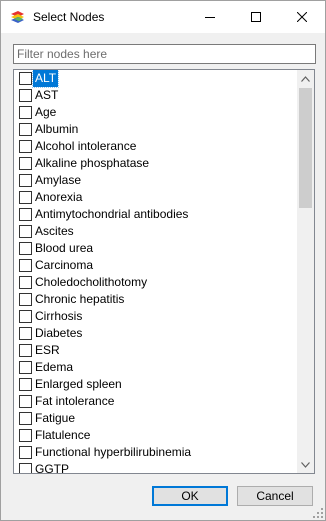  What do you see at coordinates (155, 248) in the screenshot?
I see `node-list-item: Blood urea` at bounding box center [155, 248].